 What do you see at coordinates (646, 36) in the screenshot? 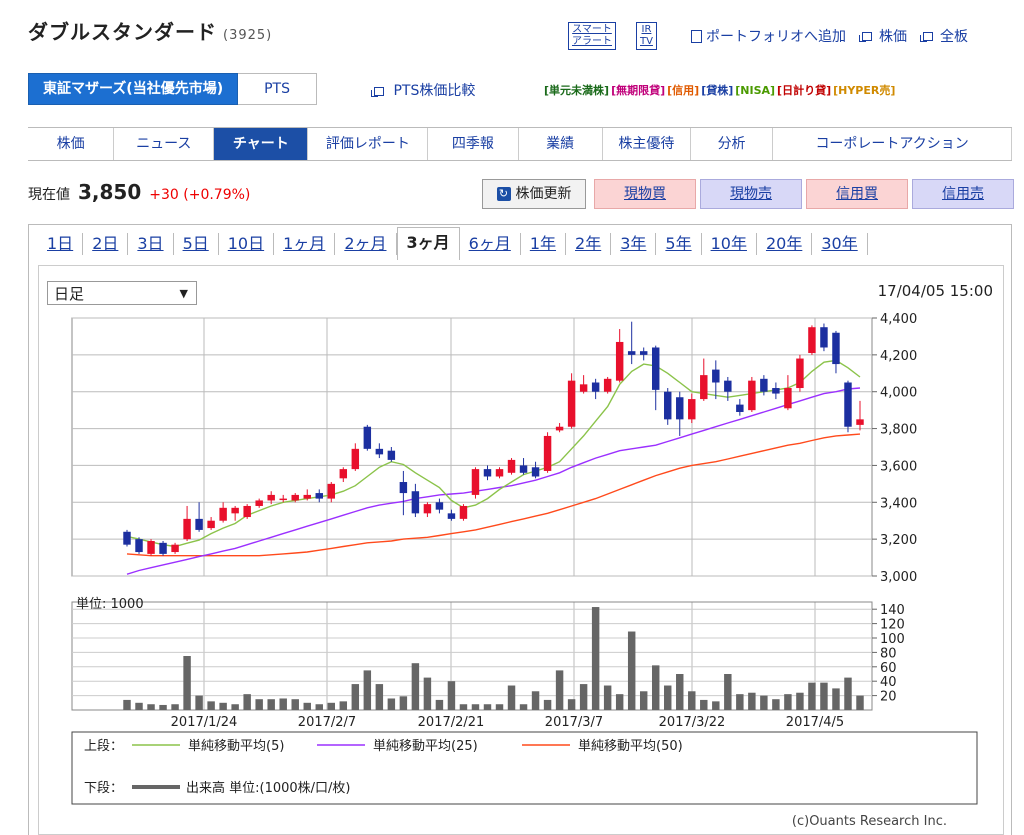
I see `ir-tv-button: IR TV` at bounding box center [646, 36].